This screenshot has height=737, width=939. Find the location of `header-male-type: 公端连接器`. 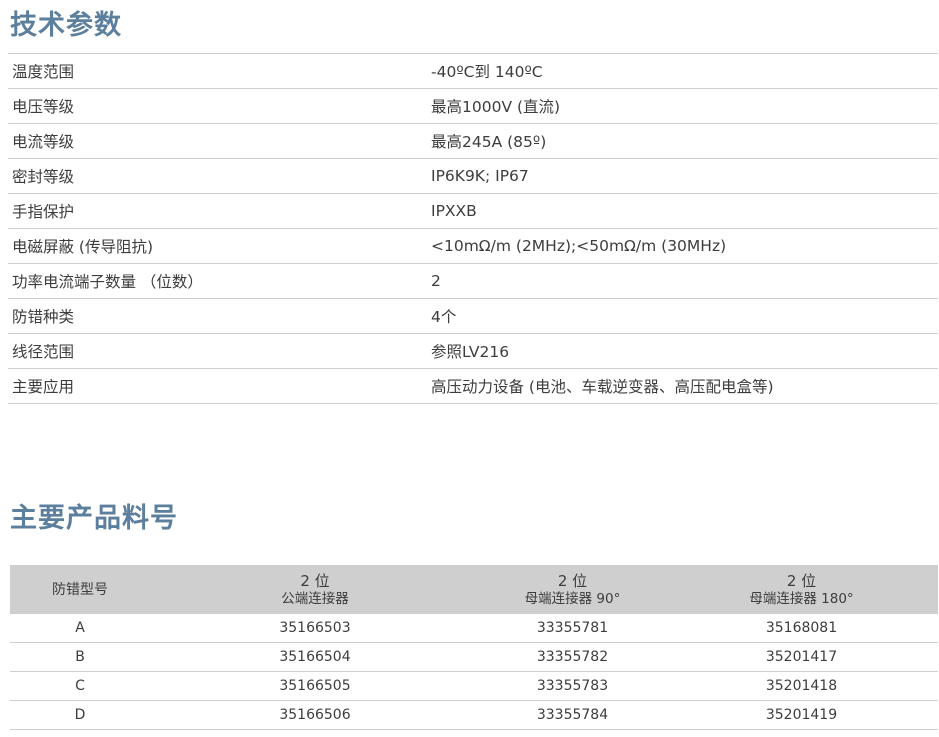

header-male-type: 公端连接器 is located at coordinates (315, 598).